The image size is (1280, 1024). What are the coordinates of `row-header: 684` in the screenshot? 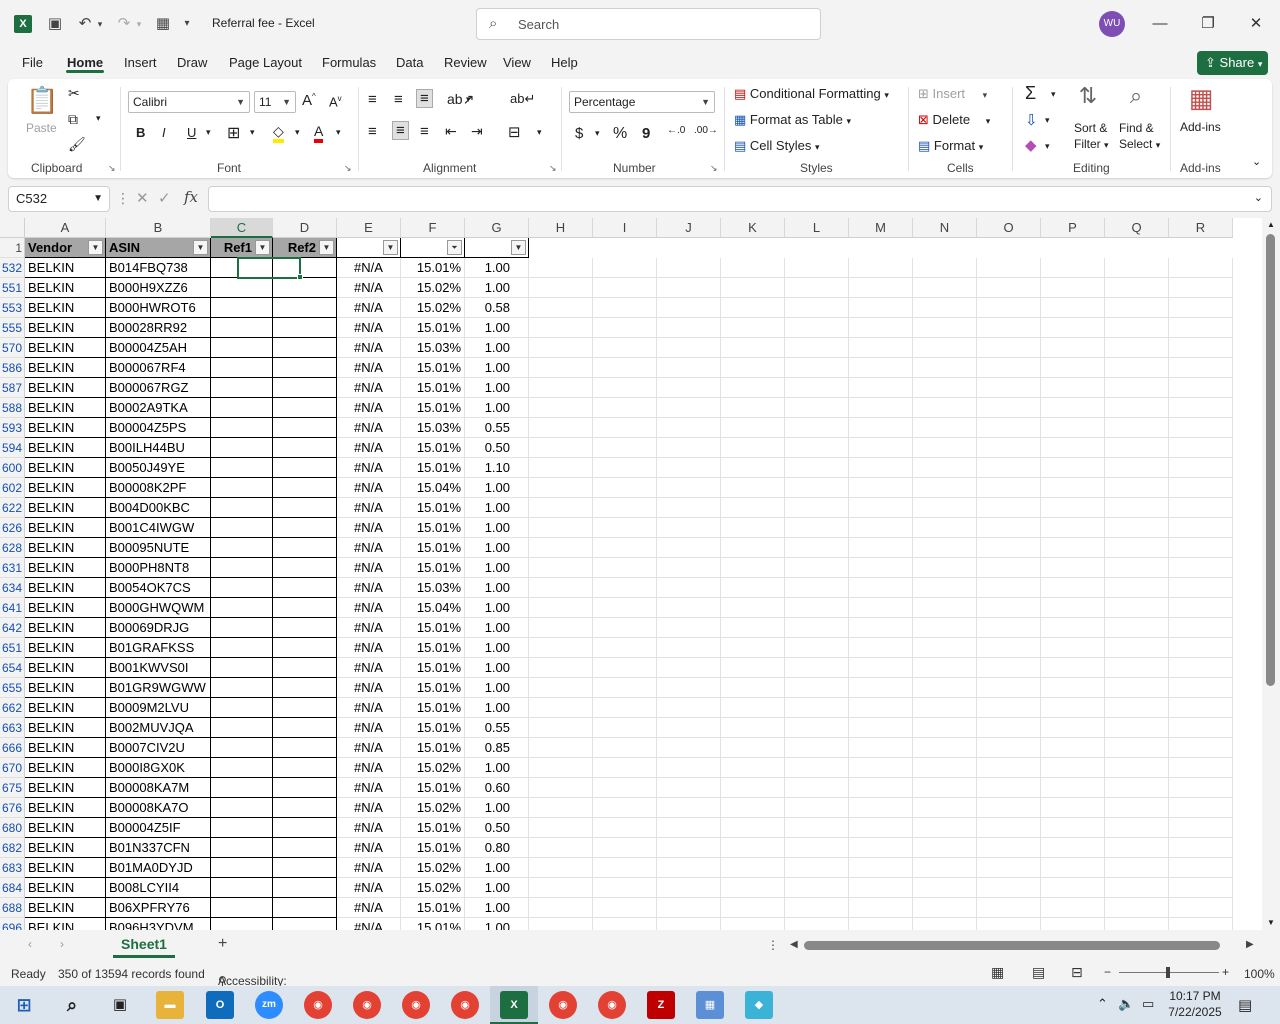 It's located at (12, 888).